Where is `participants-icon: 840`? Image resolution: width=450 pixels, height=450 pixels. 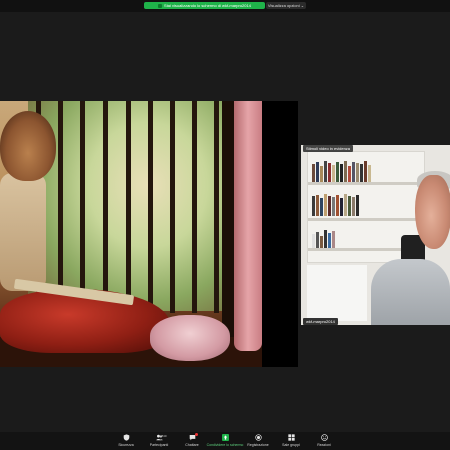
participants-icon: 840 is located at coordinates (161, 437).